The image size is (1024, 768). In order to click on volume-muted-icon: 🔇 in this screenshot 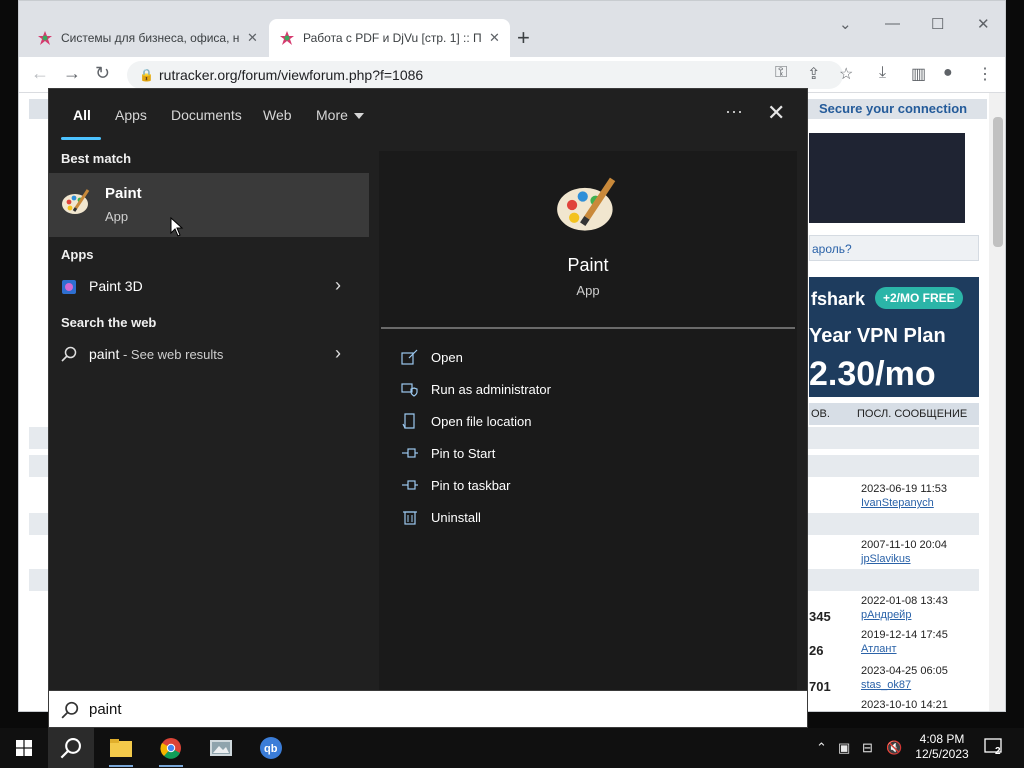, I will do `click(894, 748)`.